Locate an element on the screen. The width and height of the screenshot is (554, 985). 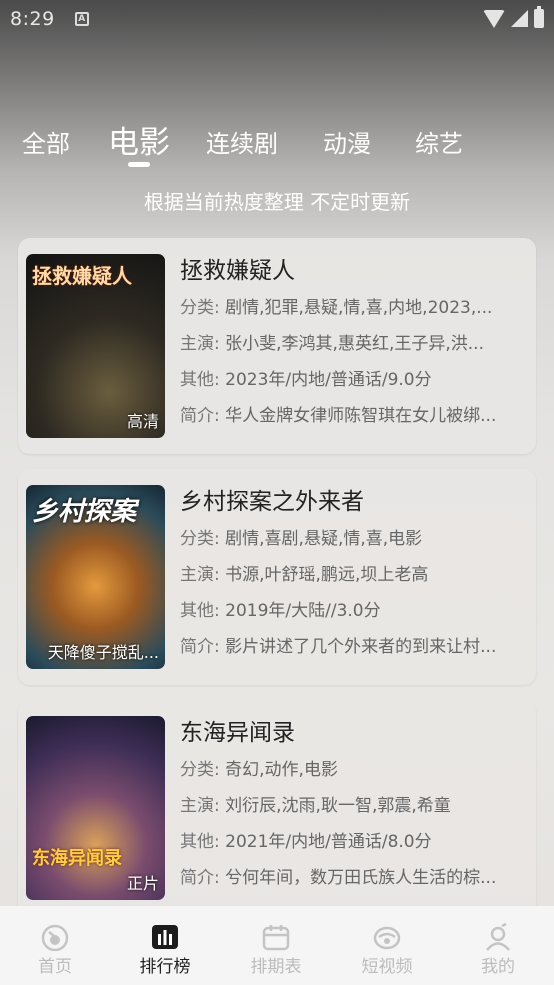
tab-all: 全部 is located at coordinates (46, 141).